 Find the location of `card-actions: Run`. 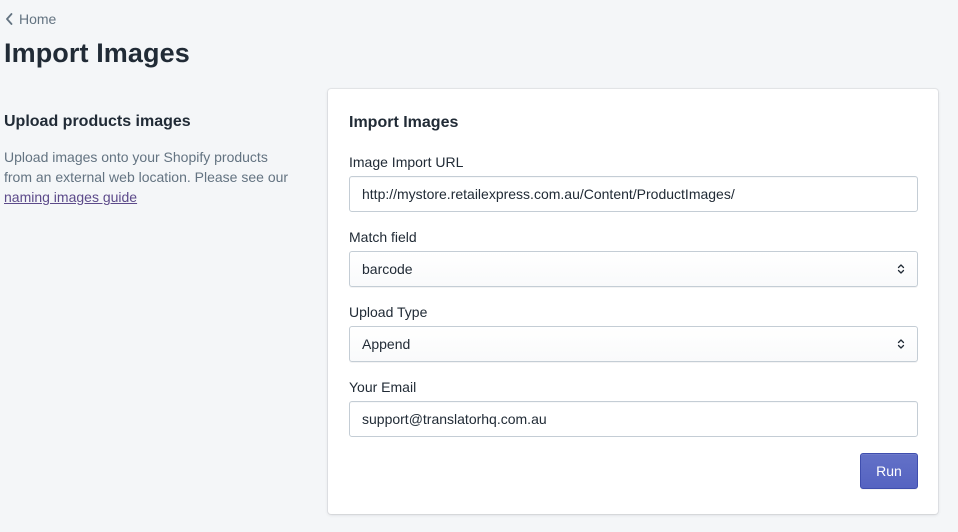

card-actions: Run is located at coordinates (633, 471).